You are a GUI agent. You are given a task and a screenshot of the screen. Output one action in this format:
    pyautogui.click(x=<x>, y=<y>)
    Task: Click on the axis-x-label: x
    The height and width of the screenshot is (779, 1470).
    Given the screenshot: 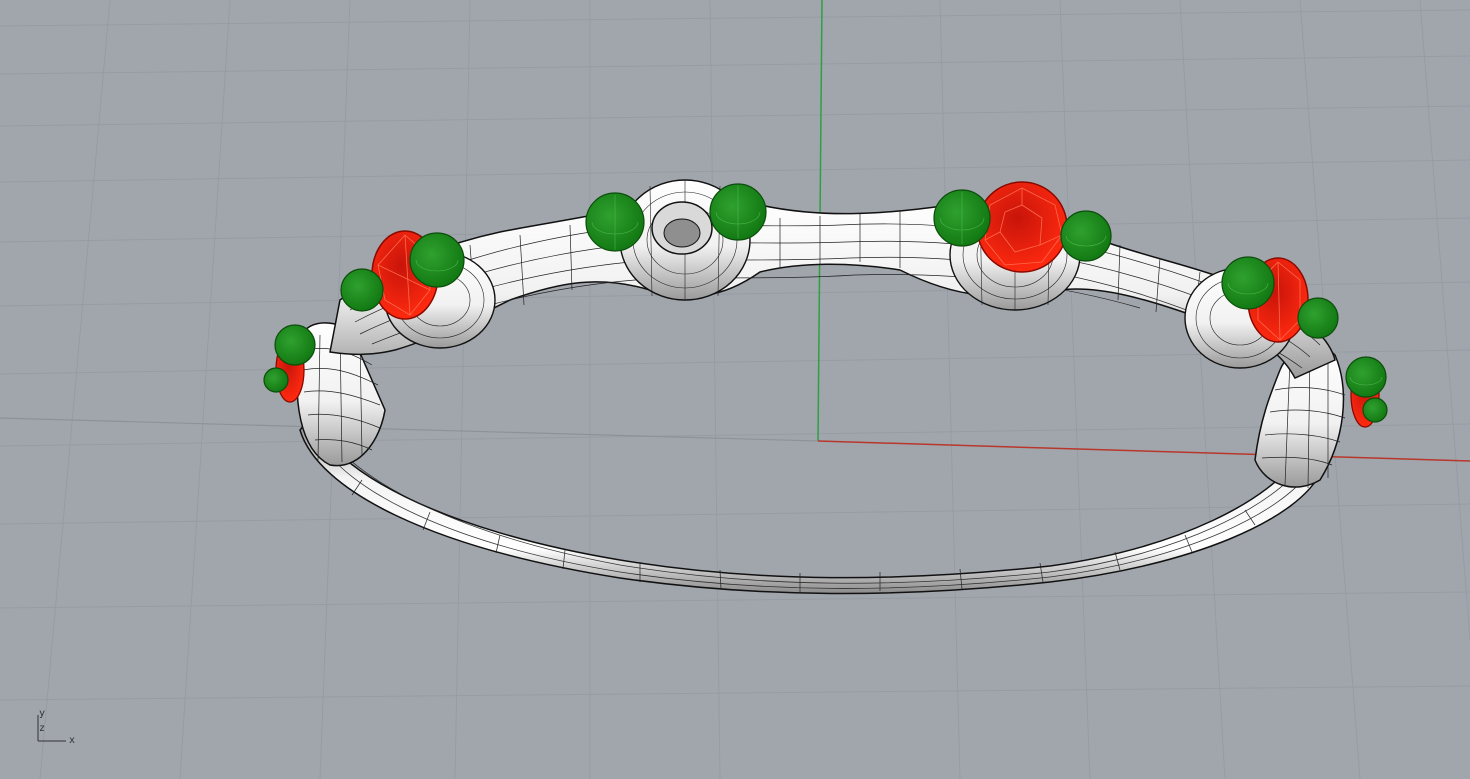 What is the action you would take?
    pyautogui.click(x=72, y=740)
    